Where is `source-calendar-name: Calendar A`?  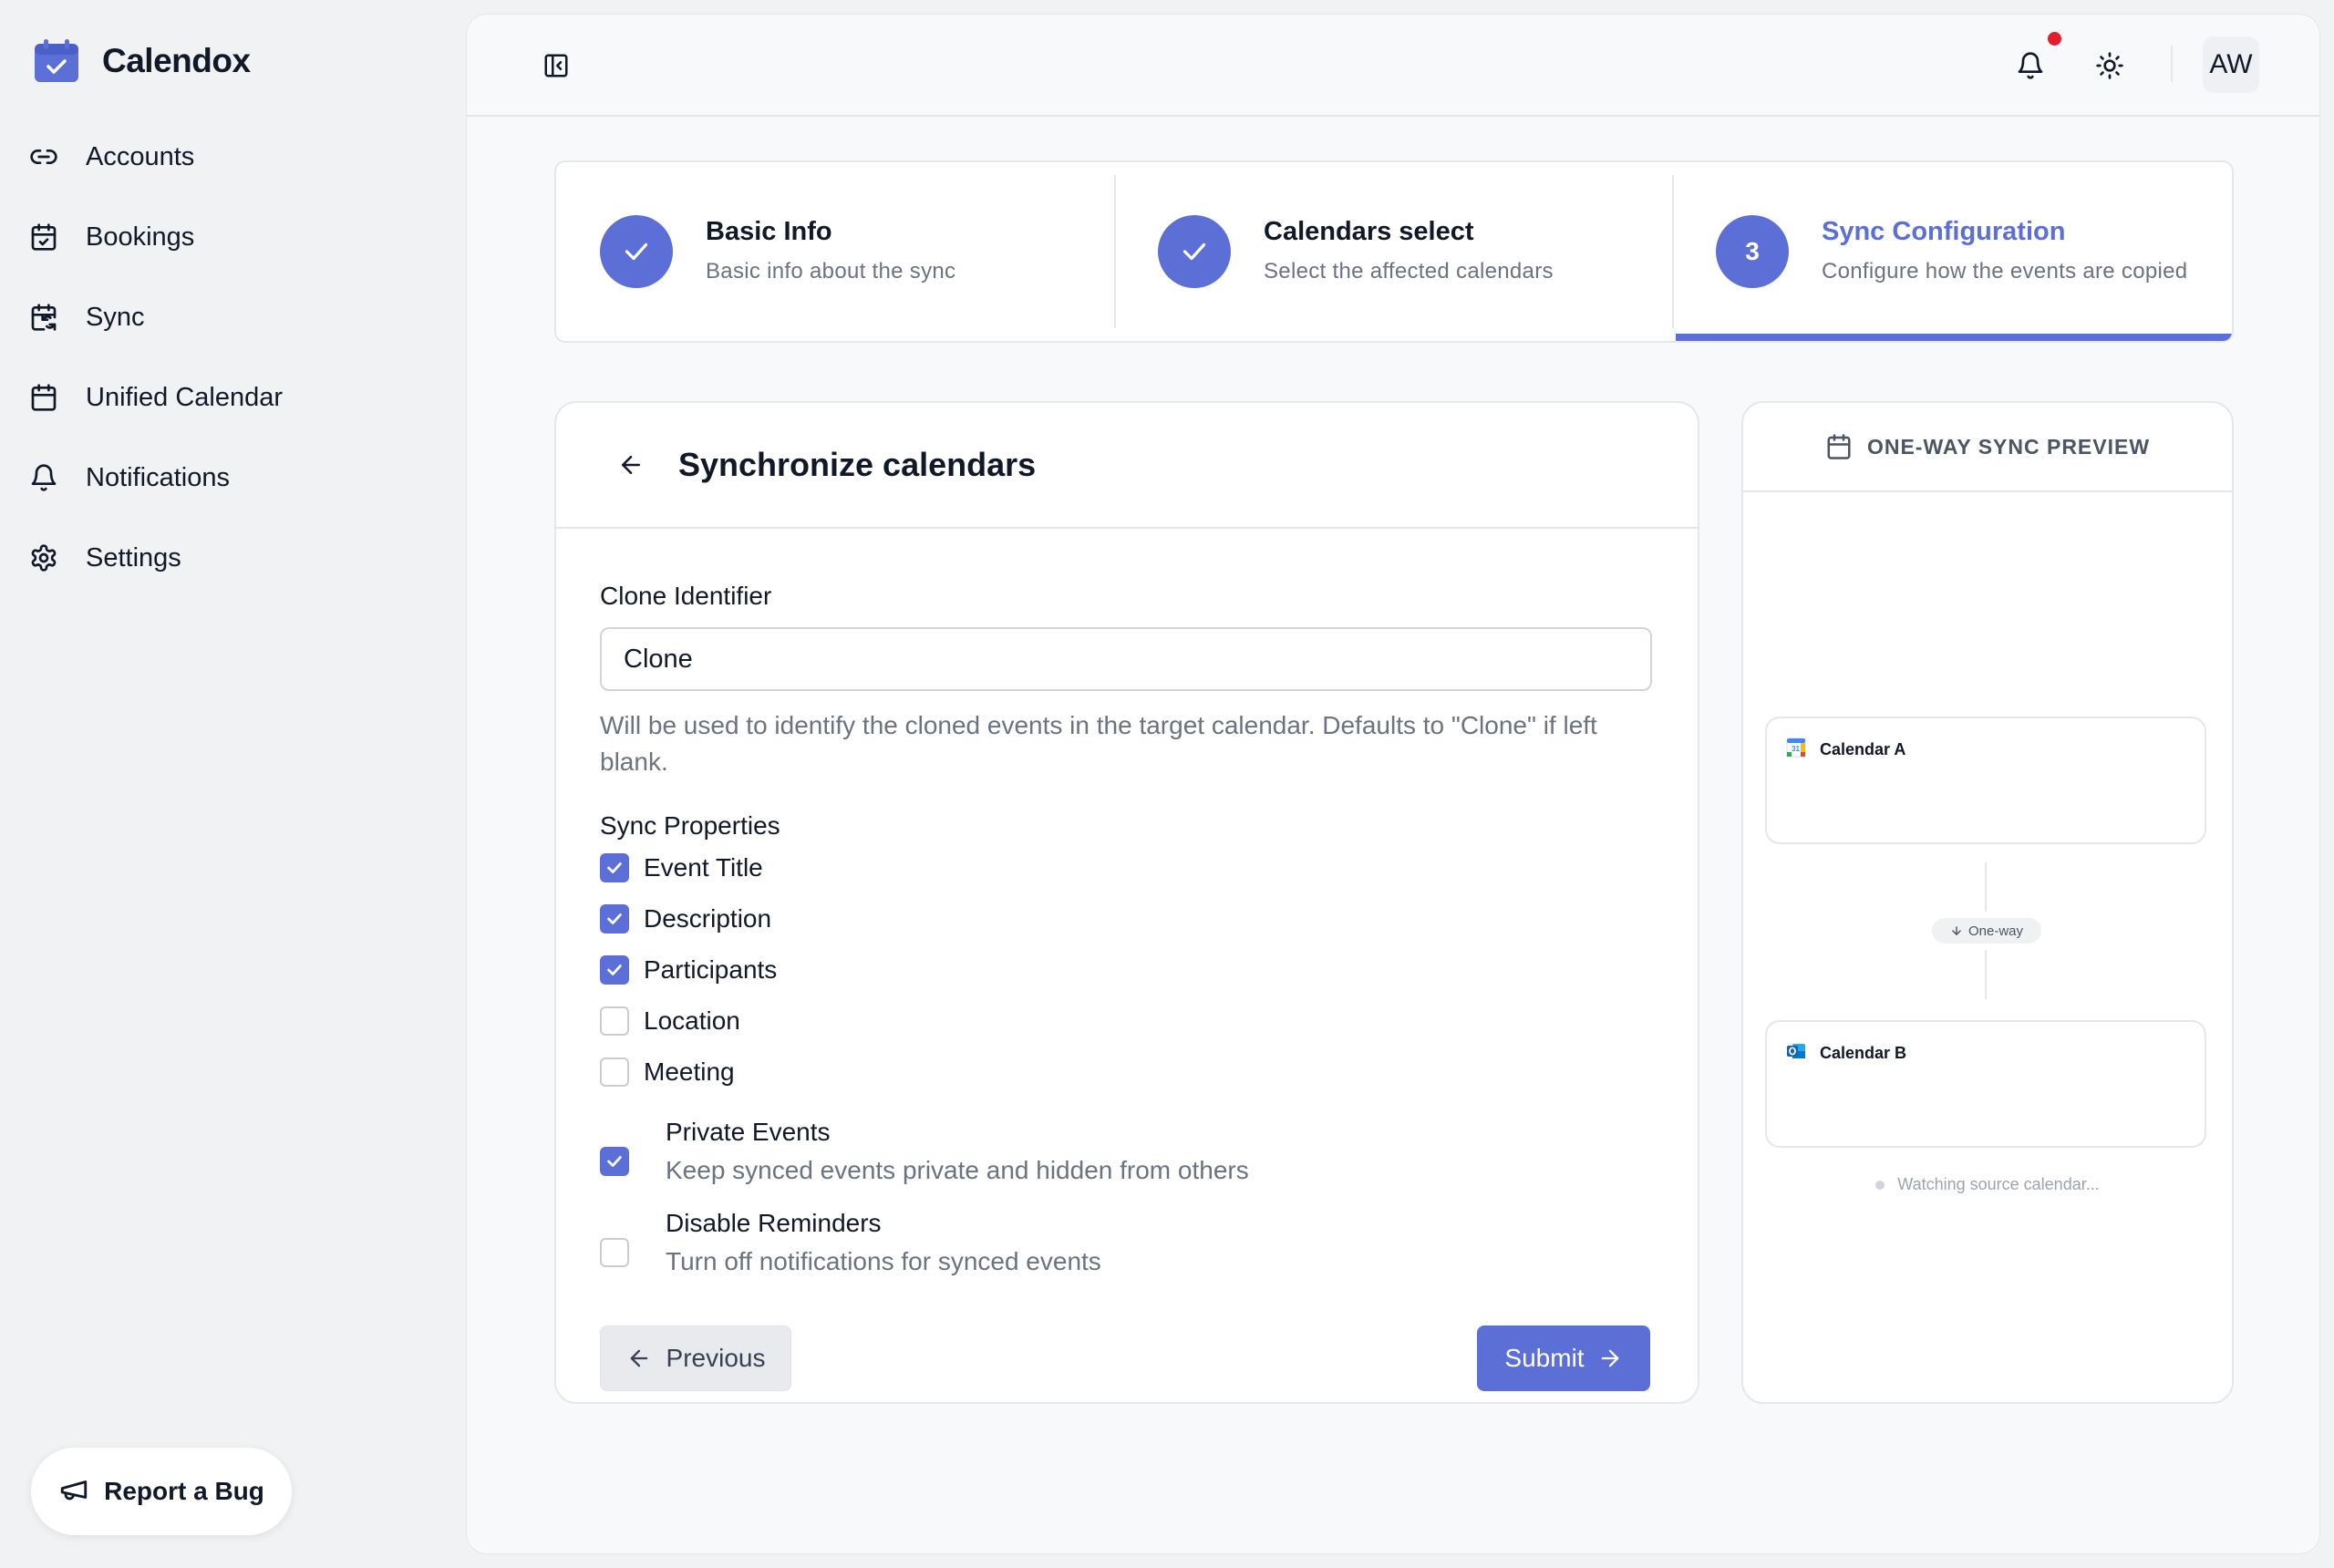
source-calendar-name: Calendar A is located at coordinates (1863, 749).